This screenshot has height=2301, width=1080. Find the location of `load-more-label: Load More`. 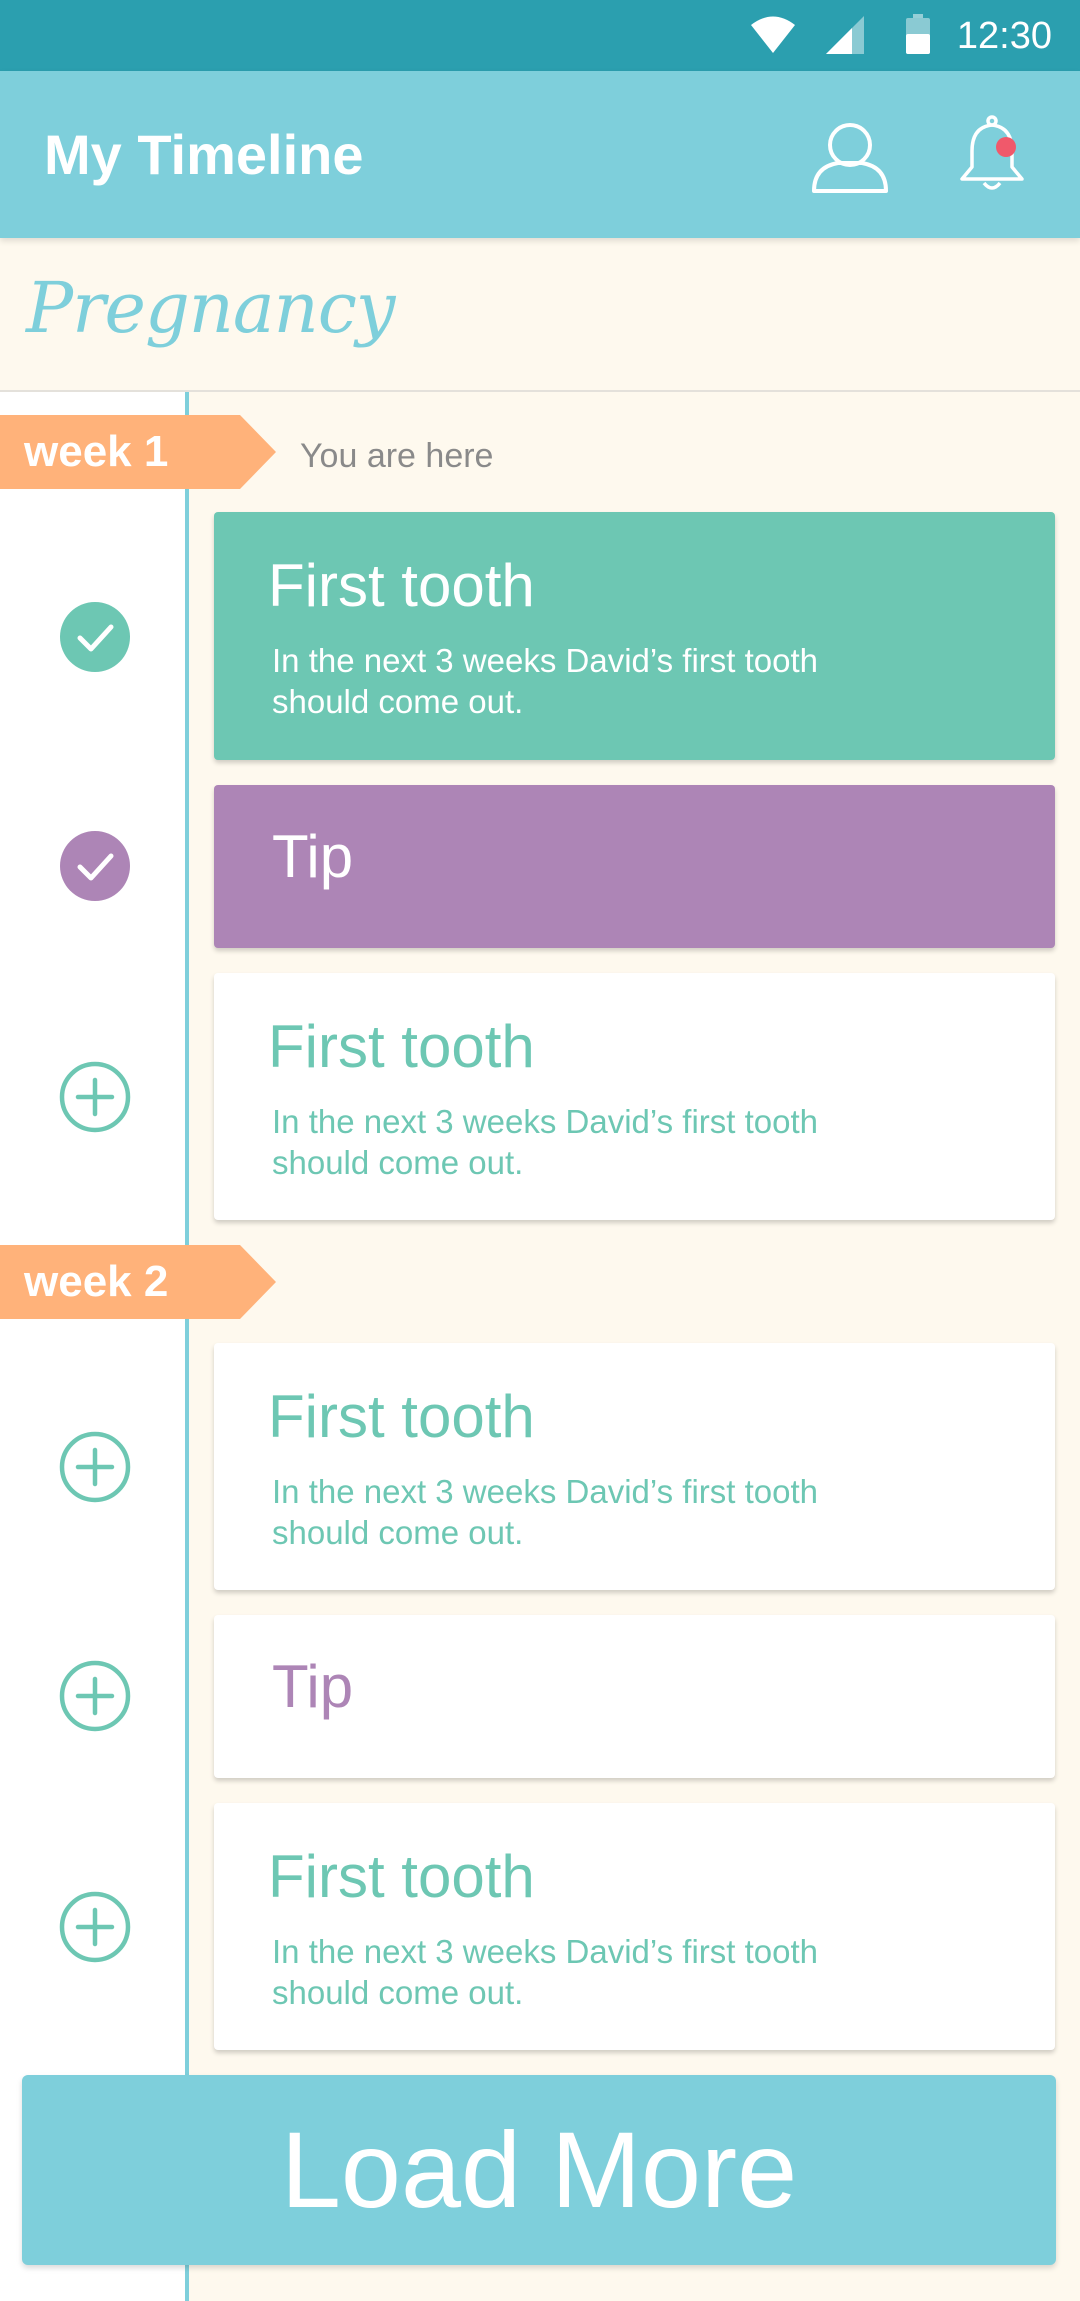

load-more-label: Load More is located at coordinates (539, 2169).